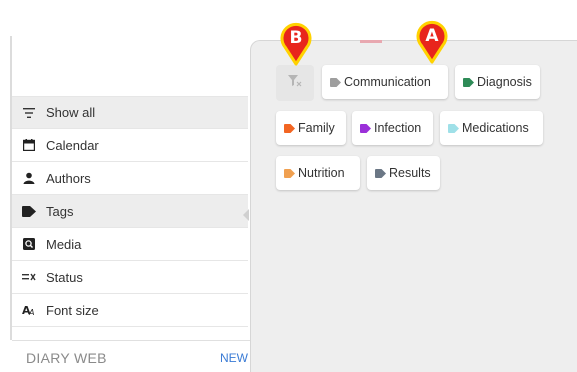 The height and width of the screenshot is (372, 577). Describe the element at coordinates (398, 128) in the screenshot. I see `tag-chip-label: Infection` at that location.